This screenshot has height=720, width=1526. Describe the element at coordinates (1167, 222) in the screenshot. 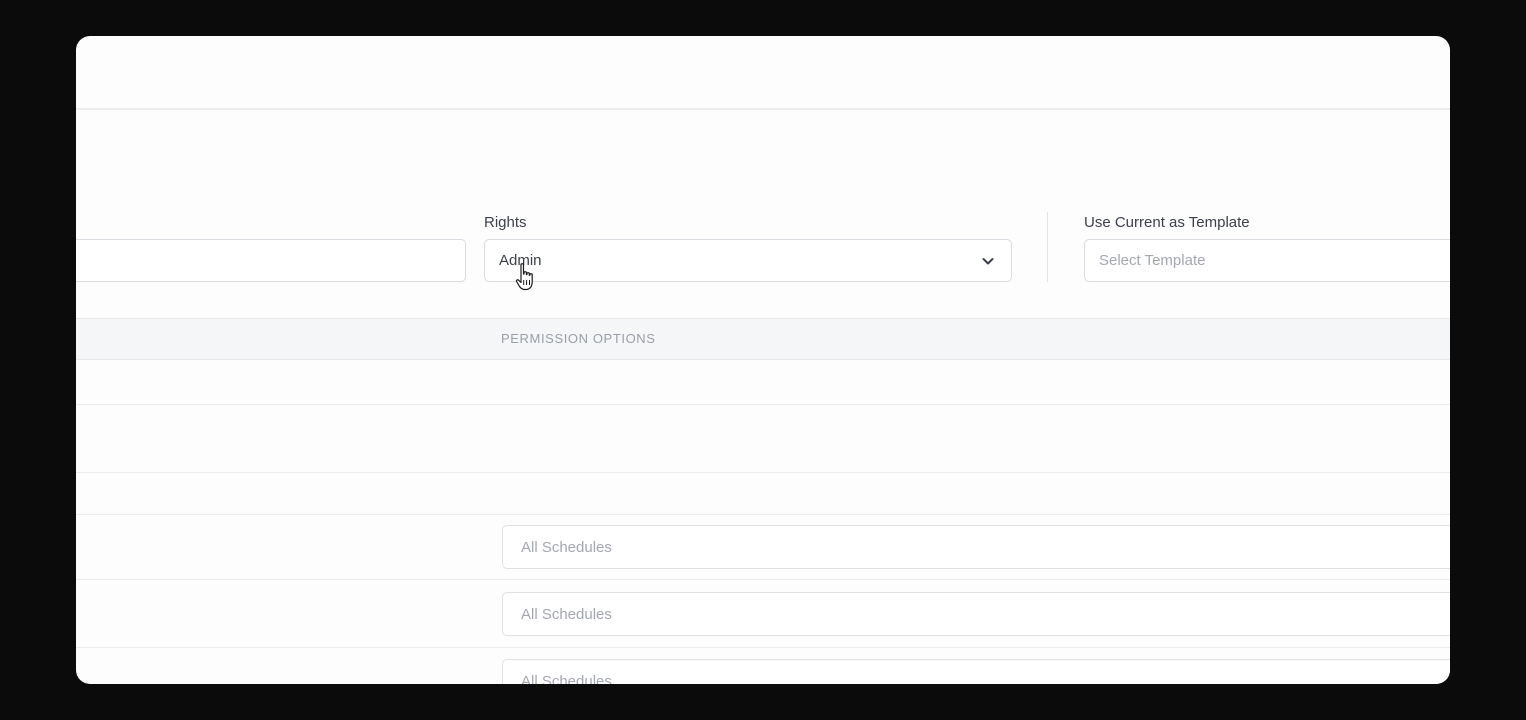

I see `template-label: Use Current as Template` at that location.